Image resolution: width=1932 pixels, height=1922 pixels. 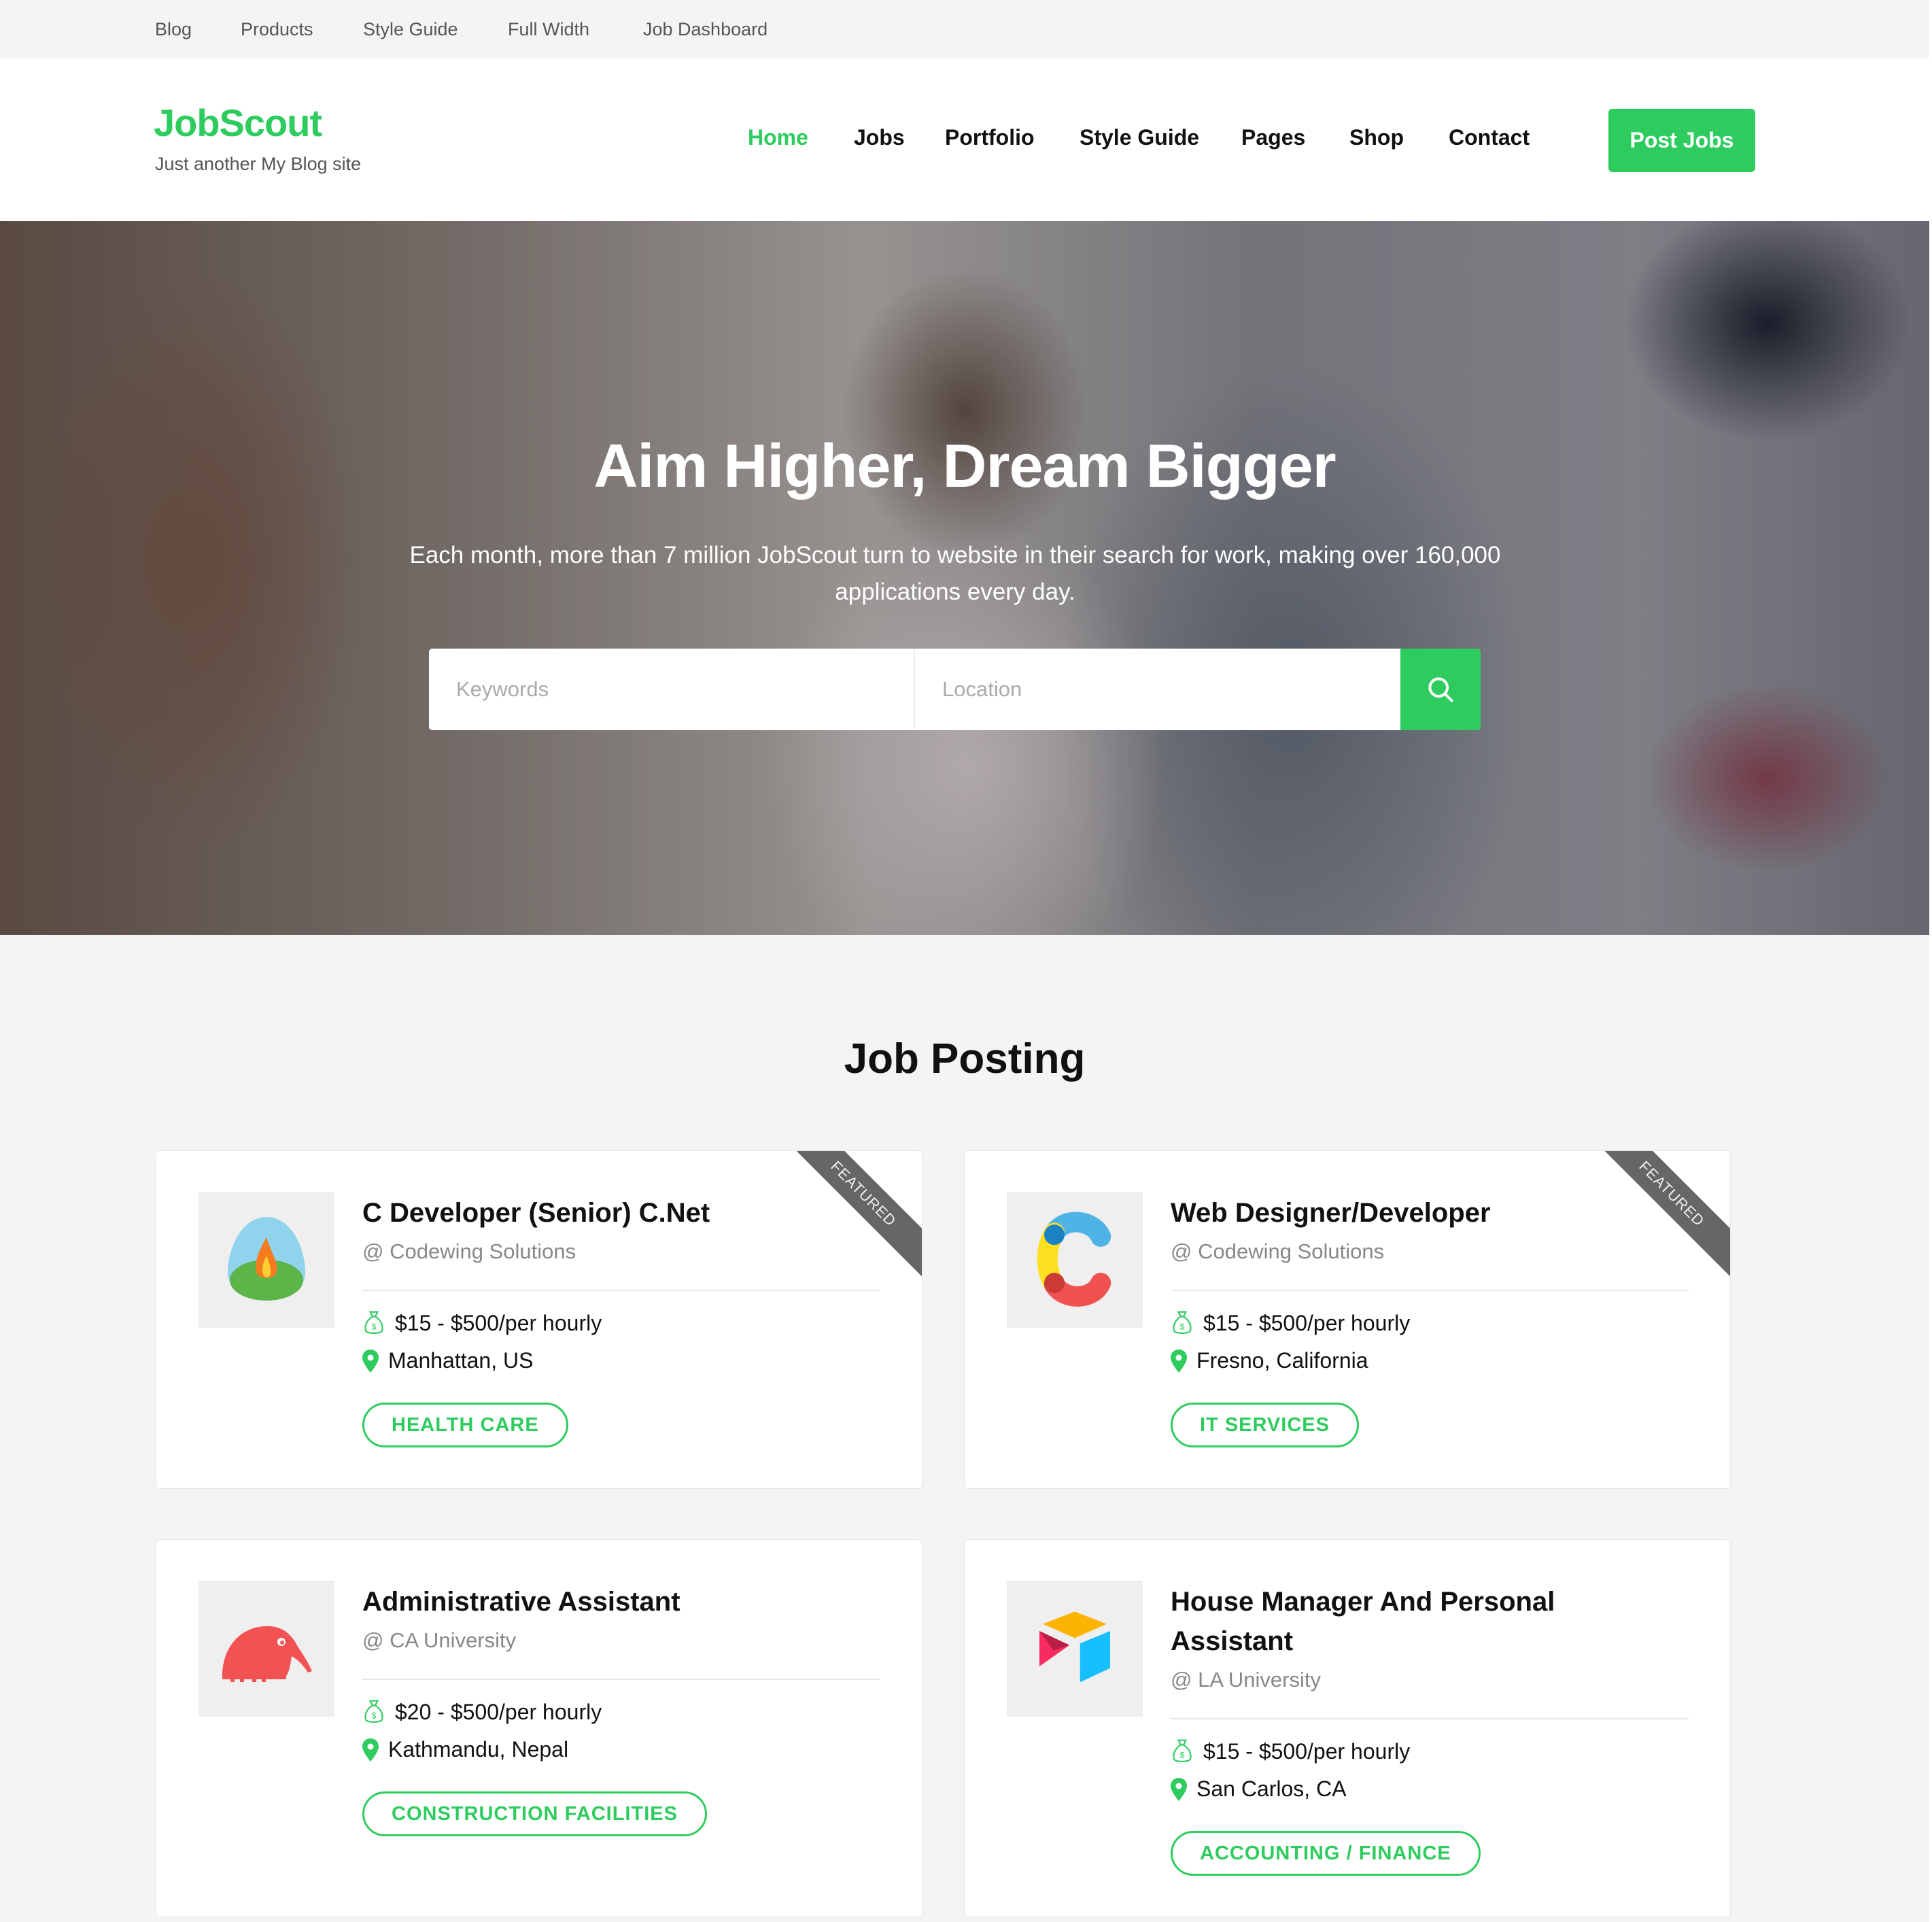 I want to click on location-row: San Carlos, CA, so click(x=1259, y=1789).